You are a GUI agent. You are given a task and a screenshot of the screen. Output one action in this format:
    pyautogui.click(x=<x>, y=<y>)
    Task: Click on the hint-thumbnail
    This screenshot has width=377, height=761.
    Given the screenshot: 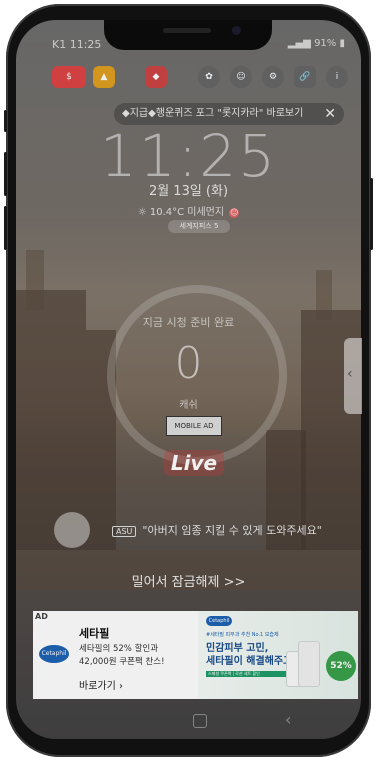 What is the action you would take?
    pyautogui.click(x=72, y=530)
    